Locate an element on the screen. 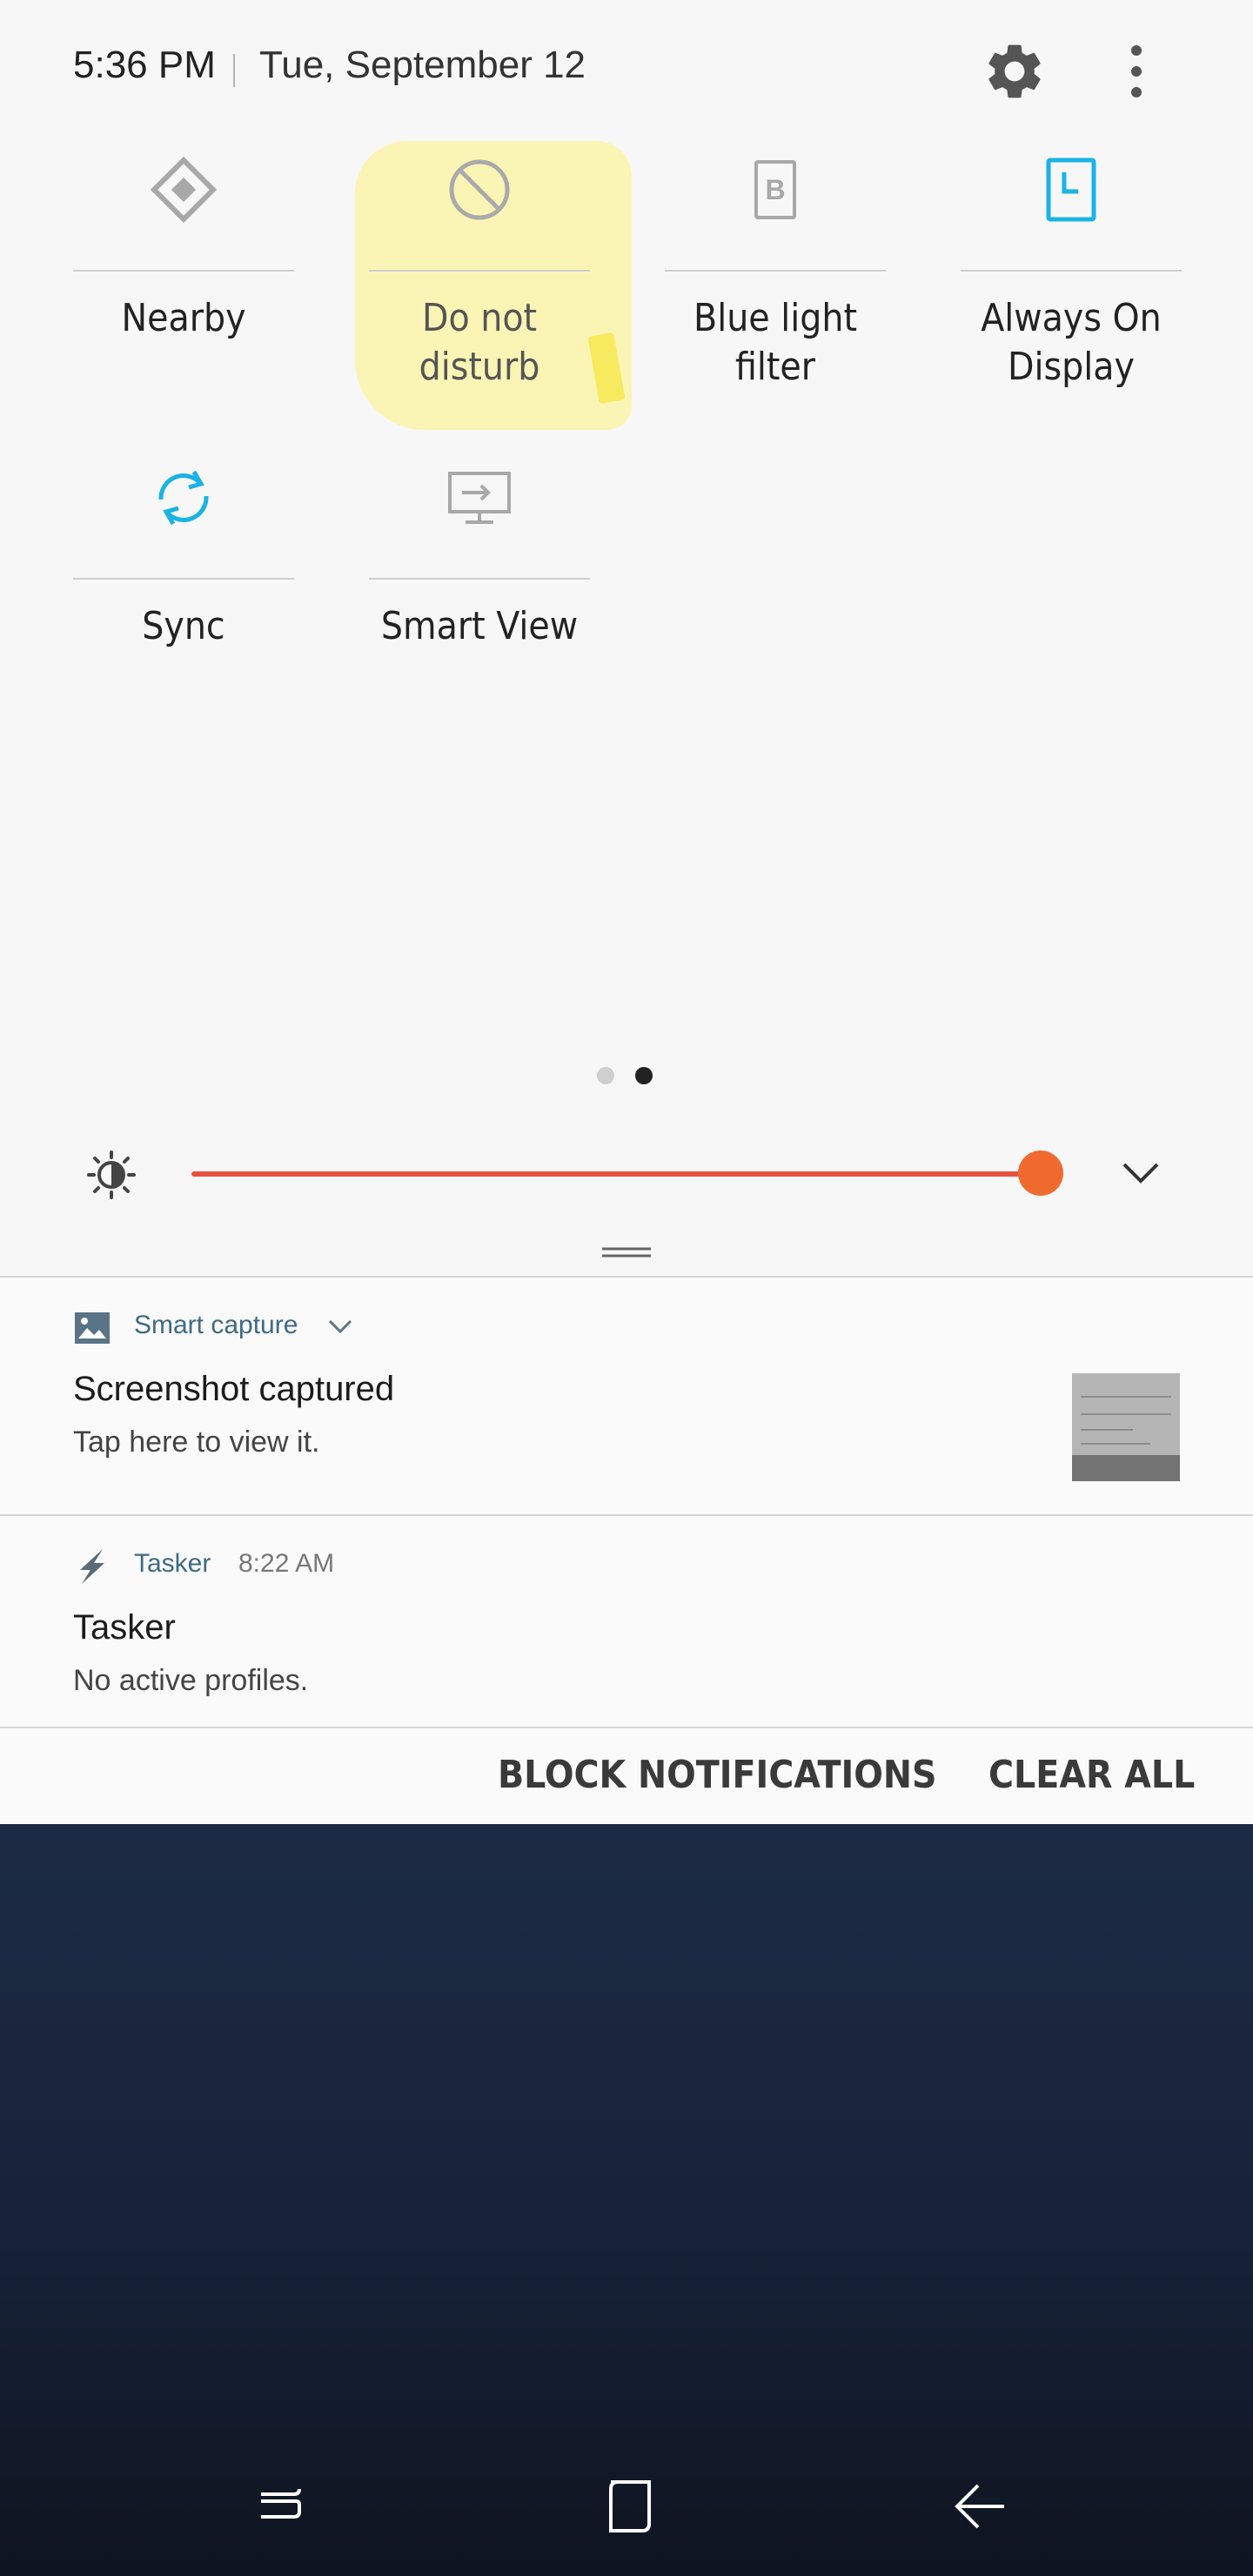 This screenshot has width=1253, height=2576. notification-actions: BLOCK NOTIFICATIONS CLEAR ALL is located at coordinates (626, 1778).